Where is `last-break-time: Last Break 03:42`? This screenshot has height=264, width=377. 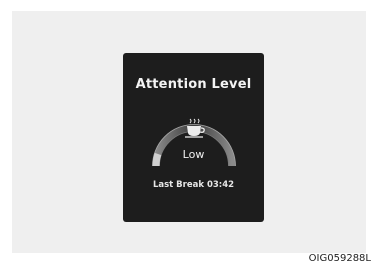
last-break-time: Last Break 03:42 is located at coordinates (193, 185).